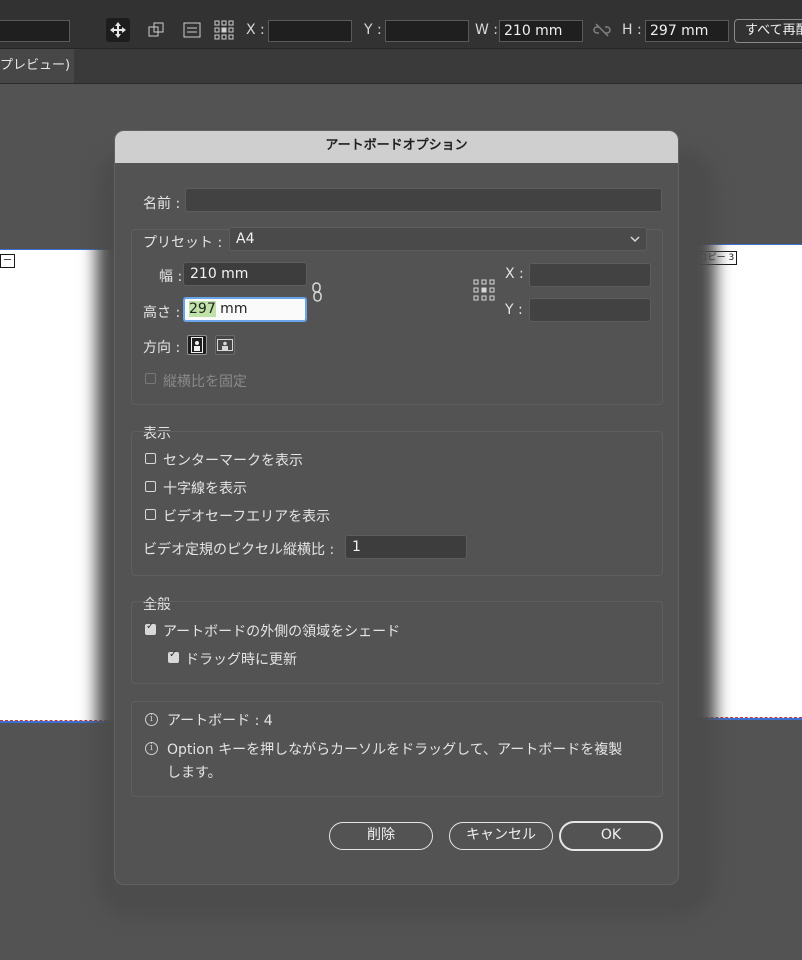 The width and height of the screenshot is (802, 960). What do you see at coordinates (225, 345) in the screenshot?
I see `landscape-orientation-button` at bounding box center [225, 345].